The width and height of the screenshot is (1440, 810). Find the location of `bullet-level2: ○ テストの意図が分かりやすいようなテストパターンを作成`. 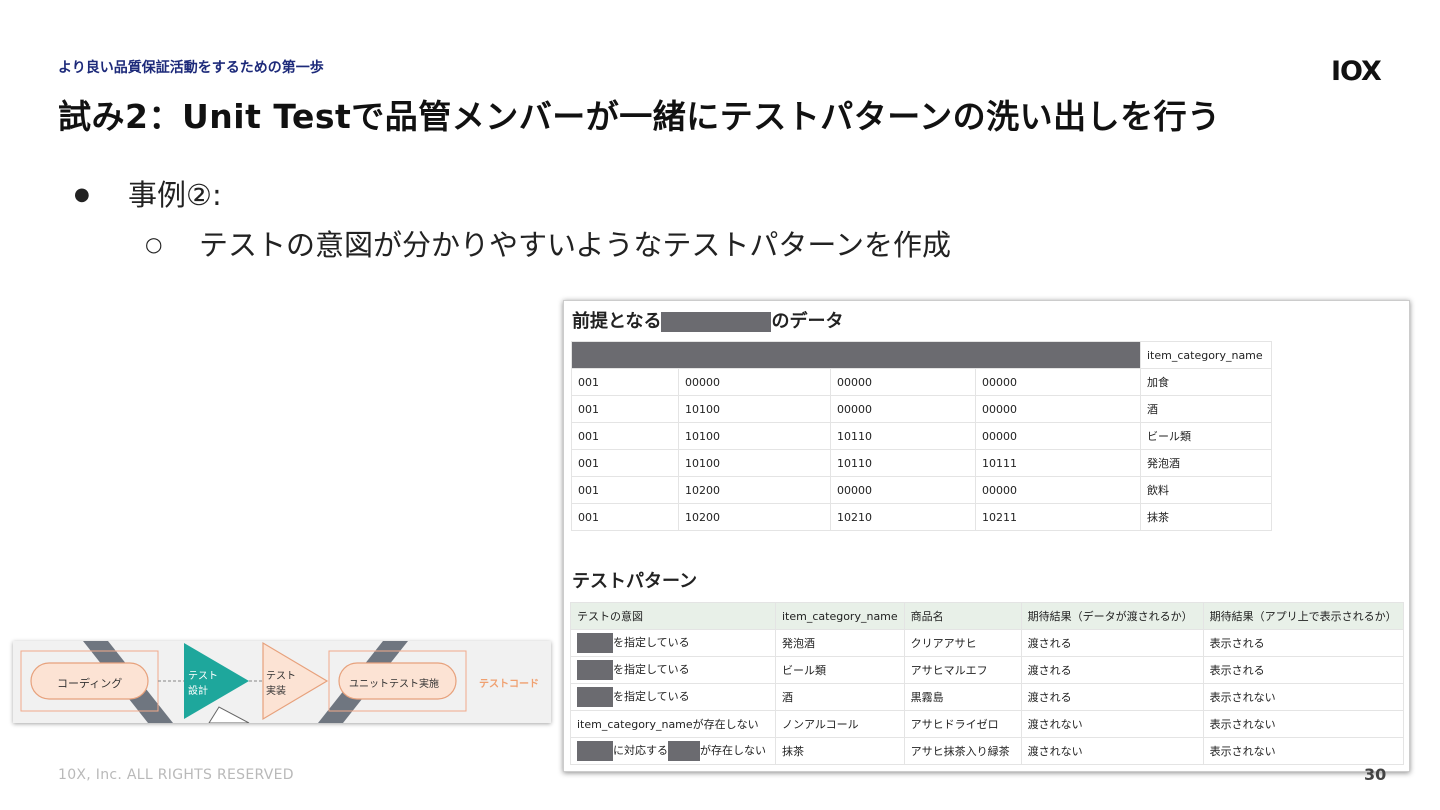

bullet-level2: ○ テストの意図が分かりやすいようなテストパターンを作成 is located at coordinates (548, 243).